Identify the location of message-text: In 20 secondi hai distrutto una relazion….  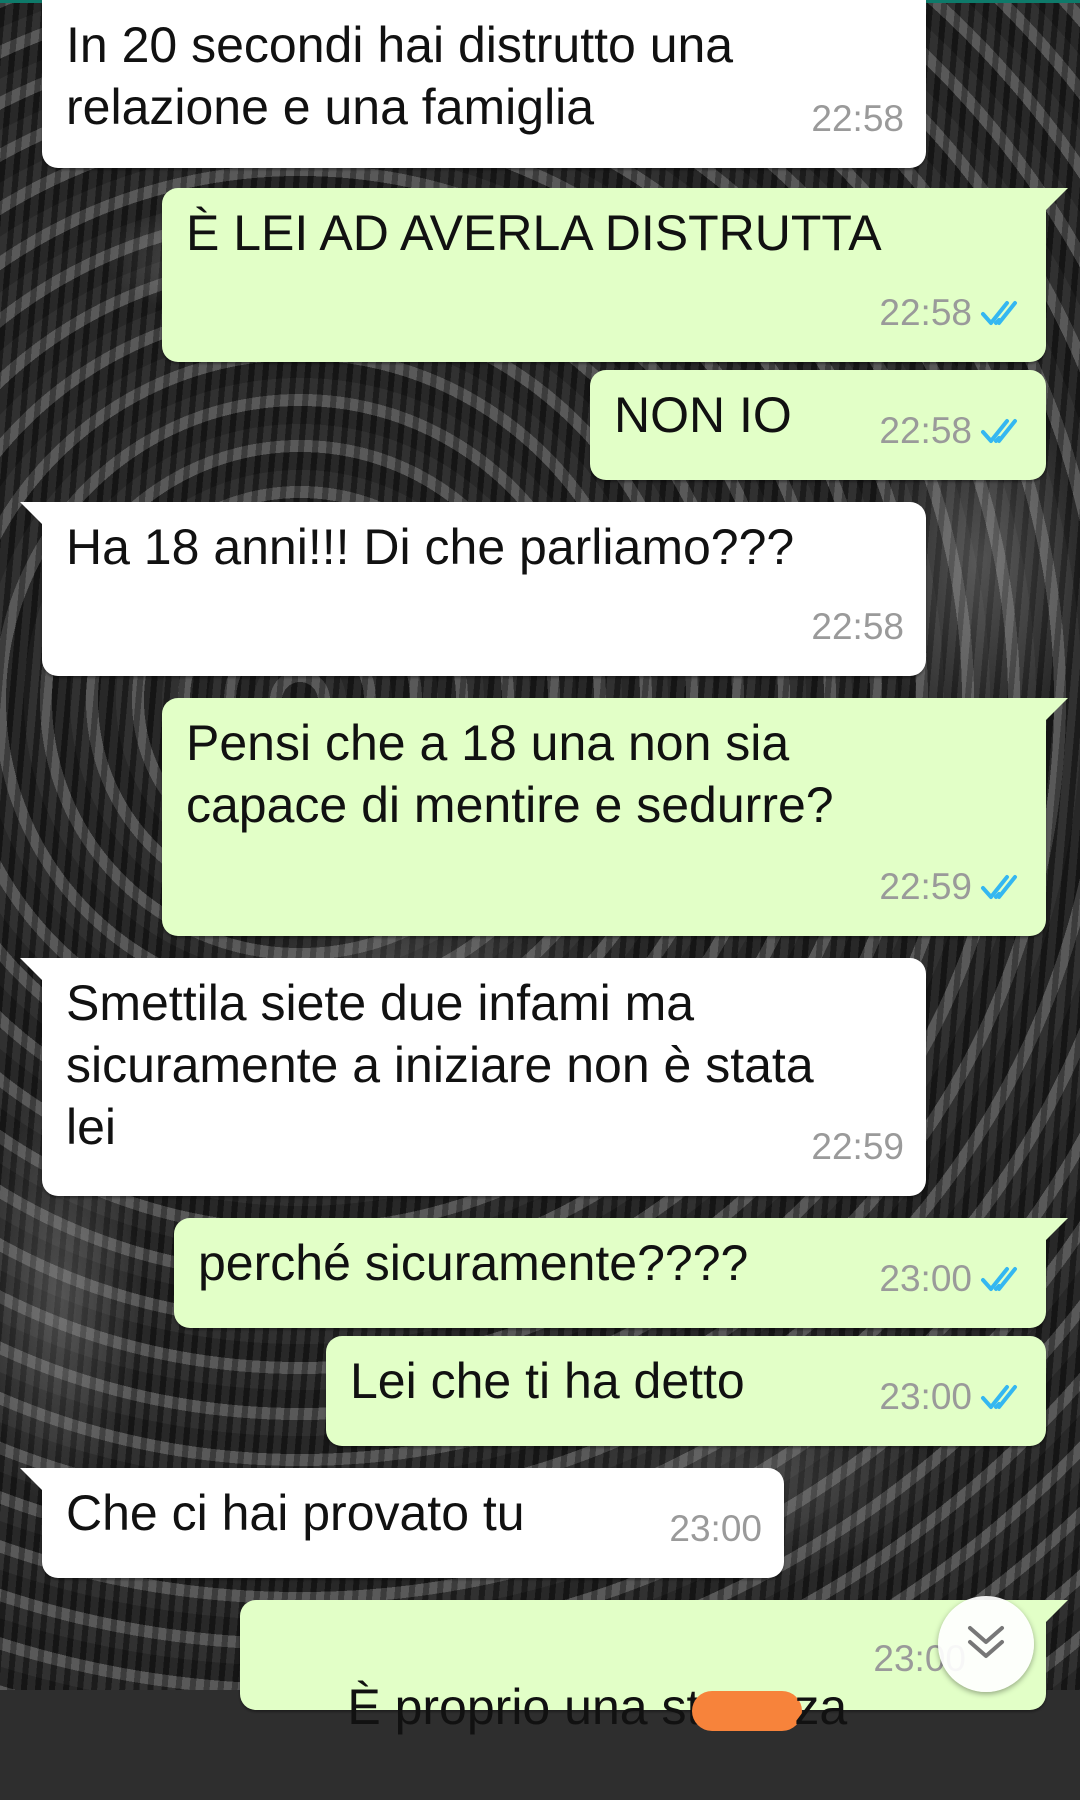
(400, 76).